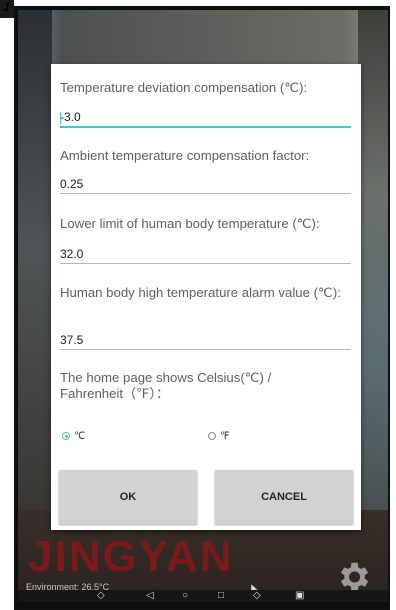 The image size is (396, 610). I want to click on ambient-compensation-label: Ambient temperature compensation factor:, so click(185, 155).